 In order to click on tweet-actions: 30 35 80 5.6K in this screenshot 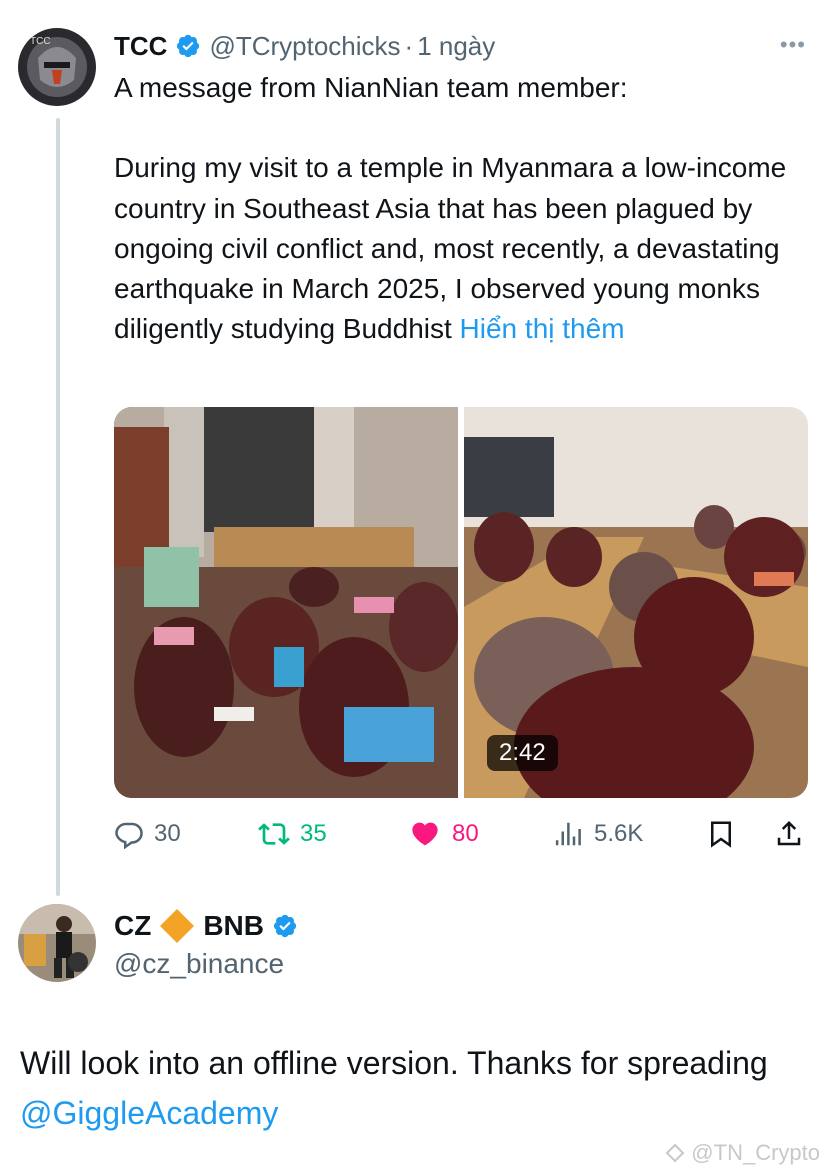, I will do `click(461, 834)`.